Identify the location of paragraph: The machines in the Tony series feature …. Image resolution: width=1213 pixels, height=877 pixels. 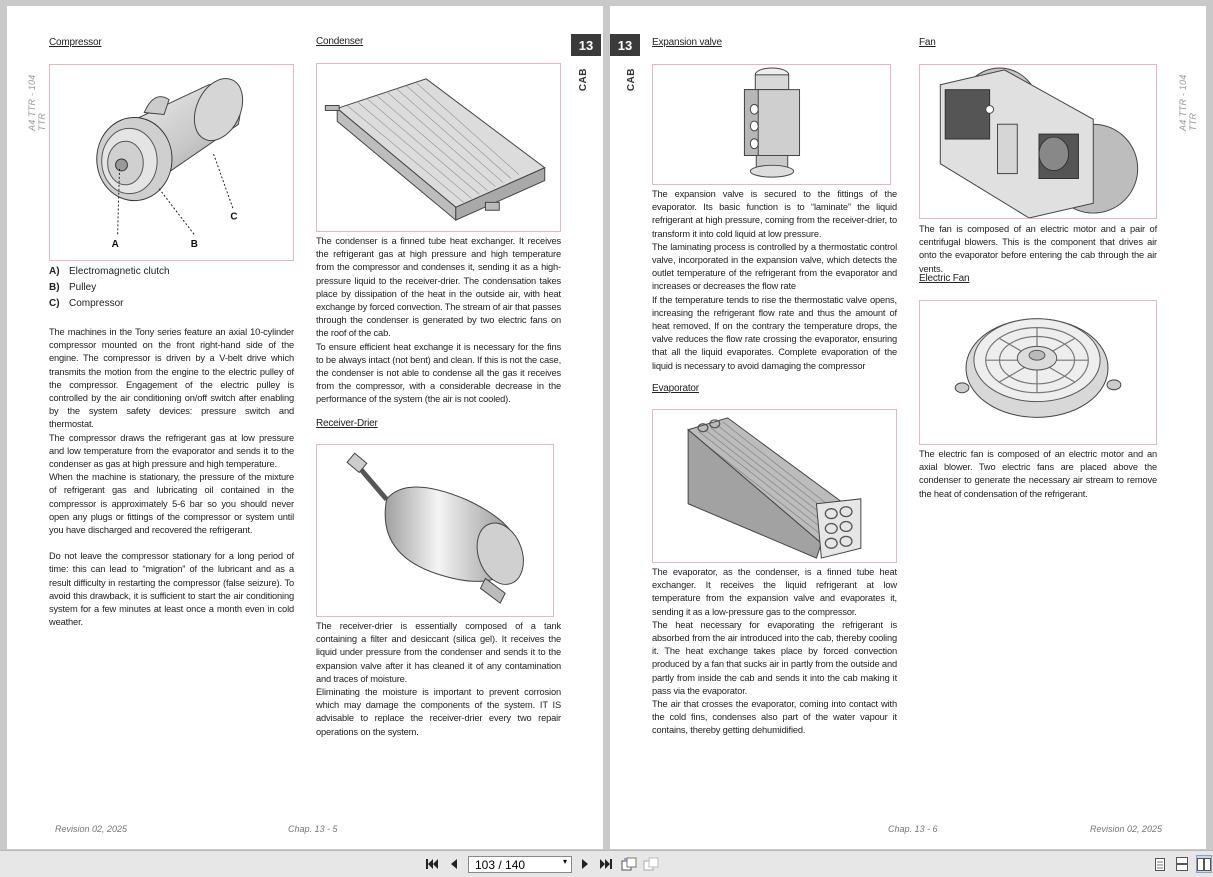
(171, 378).